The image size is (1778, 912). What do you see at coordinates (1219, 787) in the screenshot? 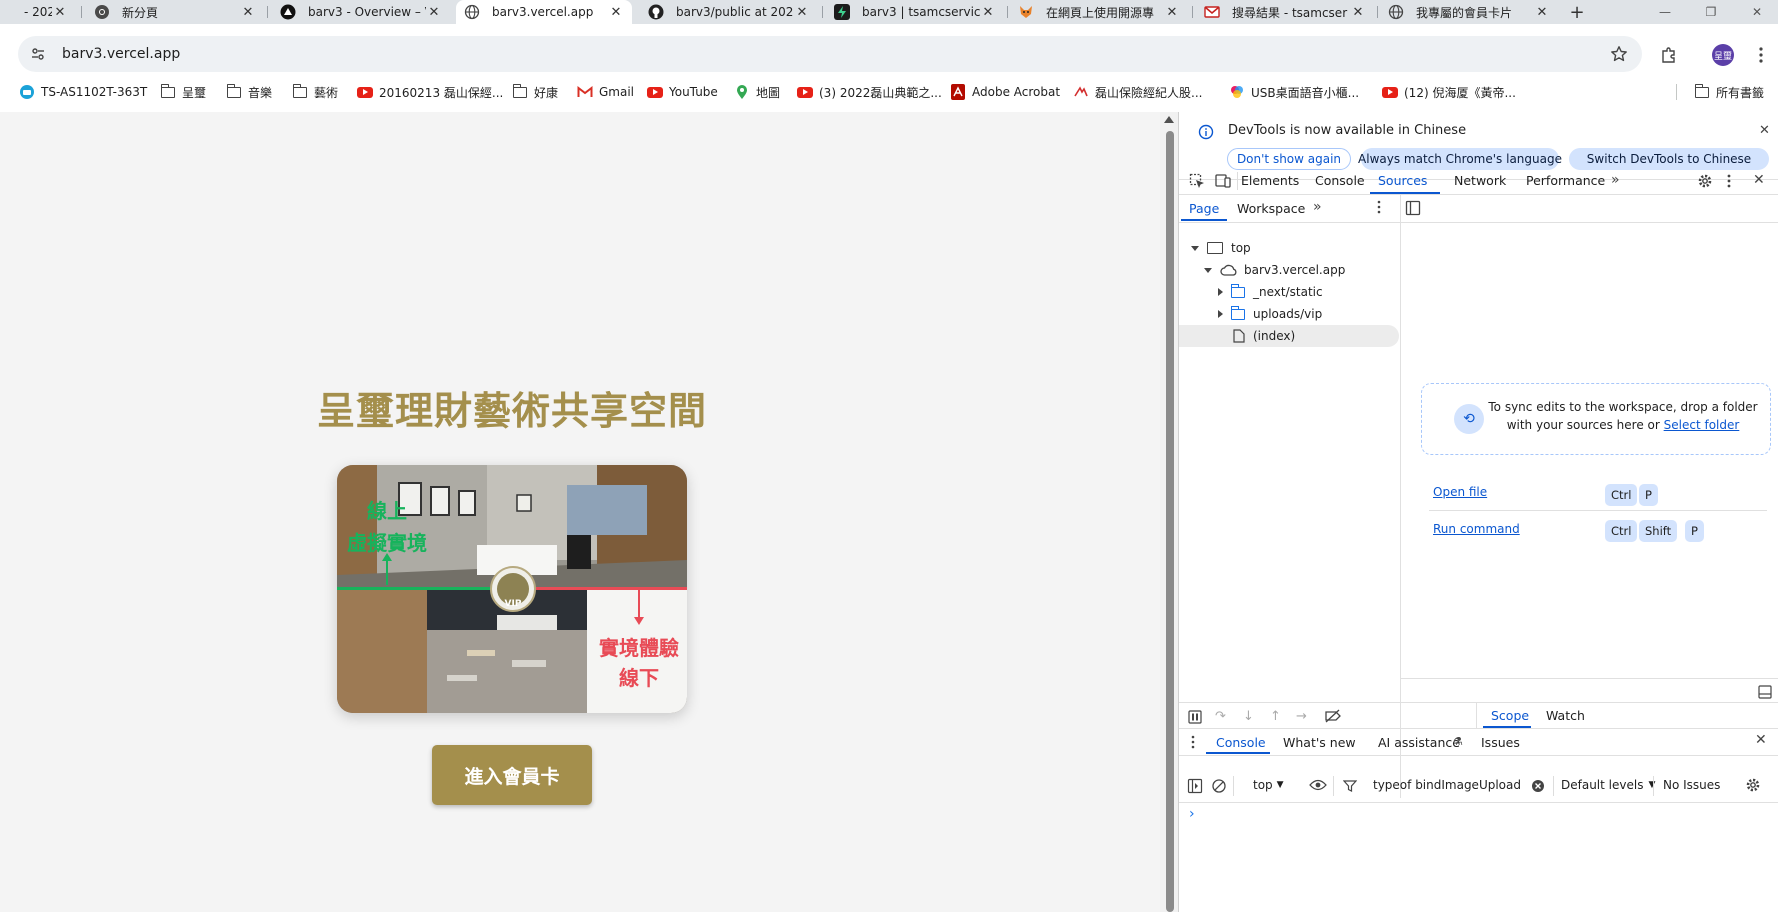
I see `clear-console-icon` at bounding box center [1219, 787].